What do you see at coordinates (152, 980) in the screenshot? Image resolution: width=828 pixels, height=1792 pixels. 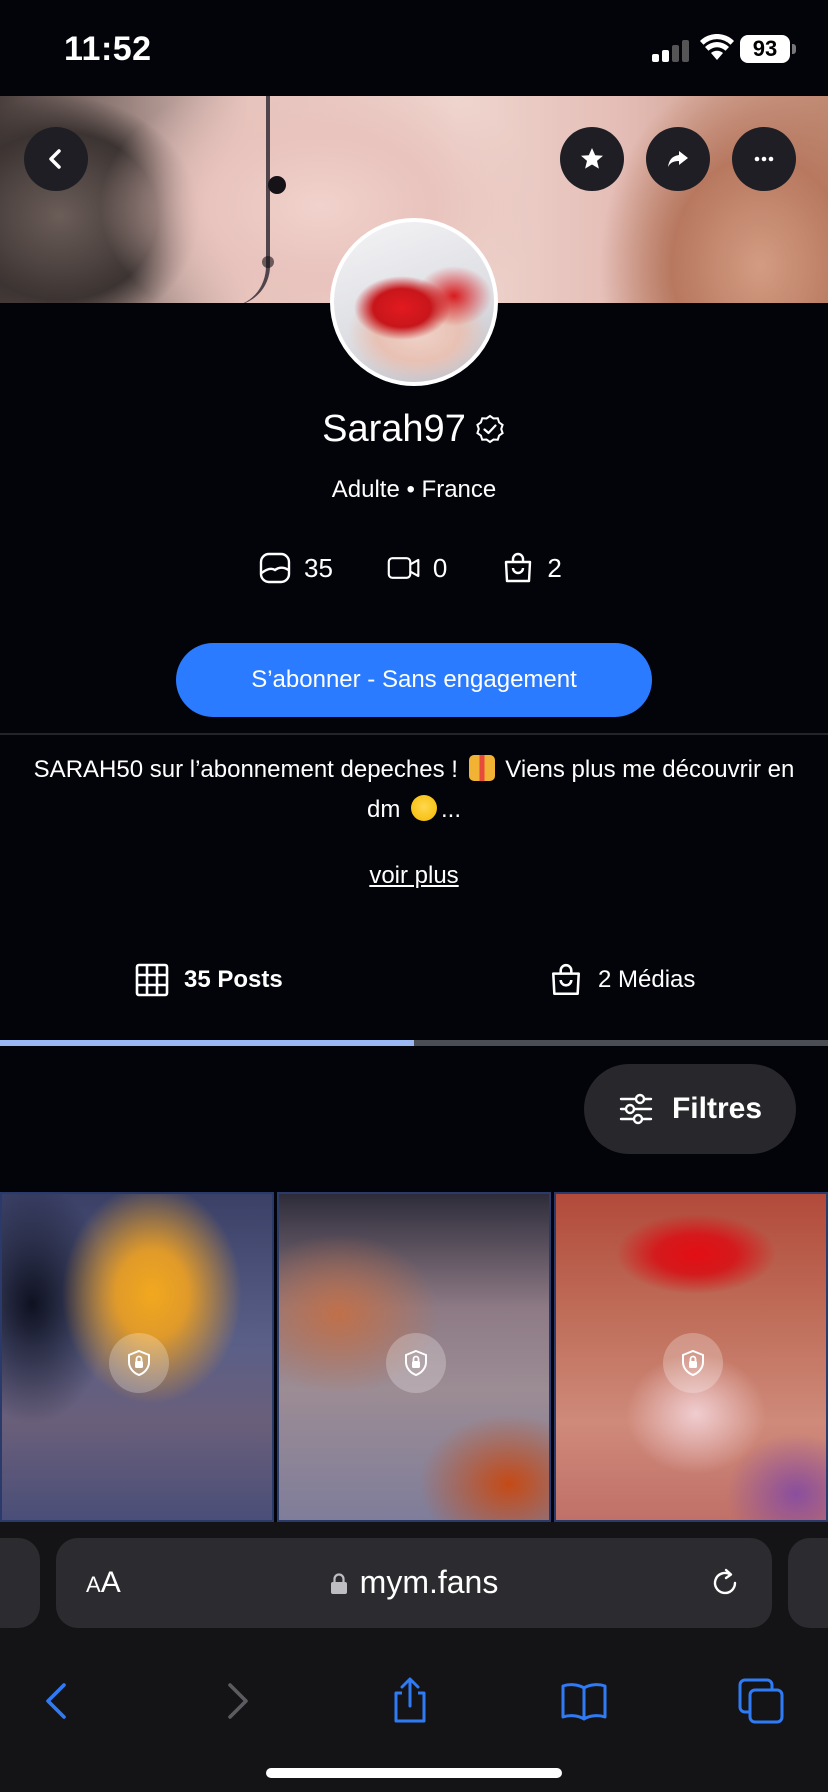 I see `grid-icon` at bounding box center [152, 980].